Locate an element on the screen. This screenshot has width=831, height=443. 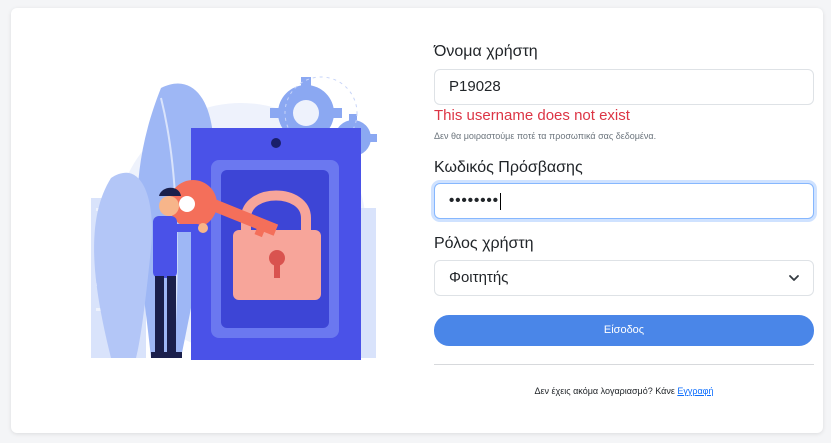
signup-prompt: Δεν έχεις ακόμα λογαριασμό? Κάνε Εγγραφή is located at coordinates (624, 391).